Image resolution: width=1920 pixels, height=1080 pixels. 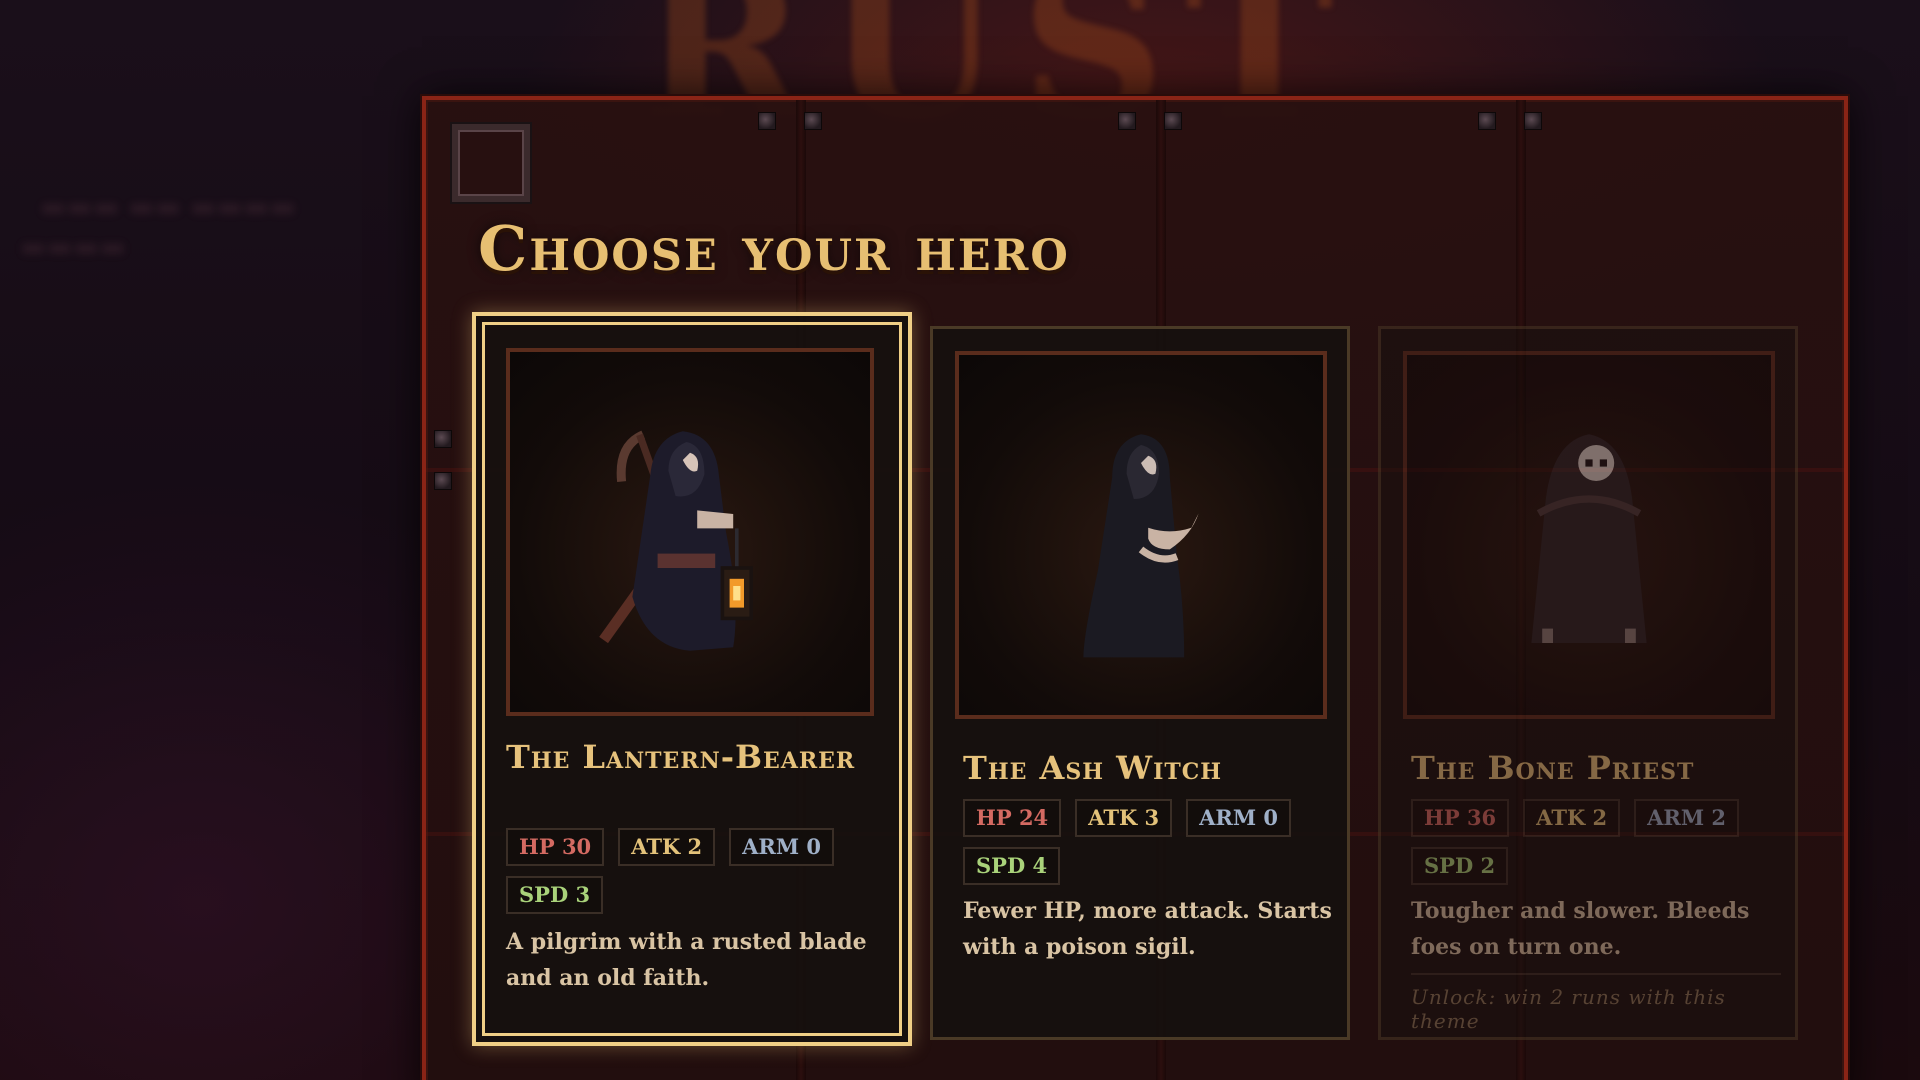 I want to click on hooded-lantern-bearer-sprite, so click(x=676, y=540).